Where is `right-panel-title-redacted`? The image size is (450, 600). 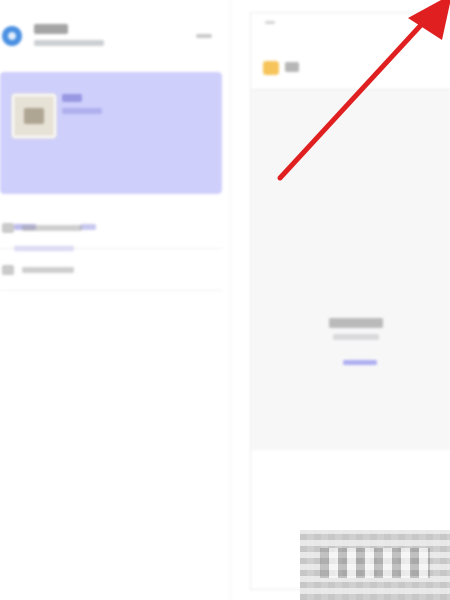 right-panel-title-redacted is located at coordinates (292, 67).